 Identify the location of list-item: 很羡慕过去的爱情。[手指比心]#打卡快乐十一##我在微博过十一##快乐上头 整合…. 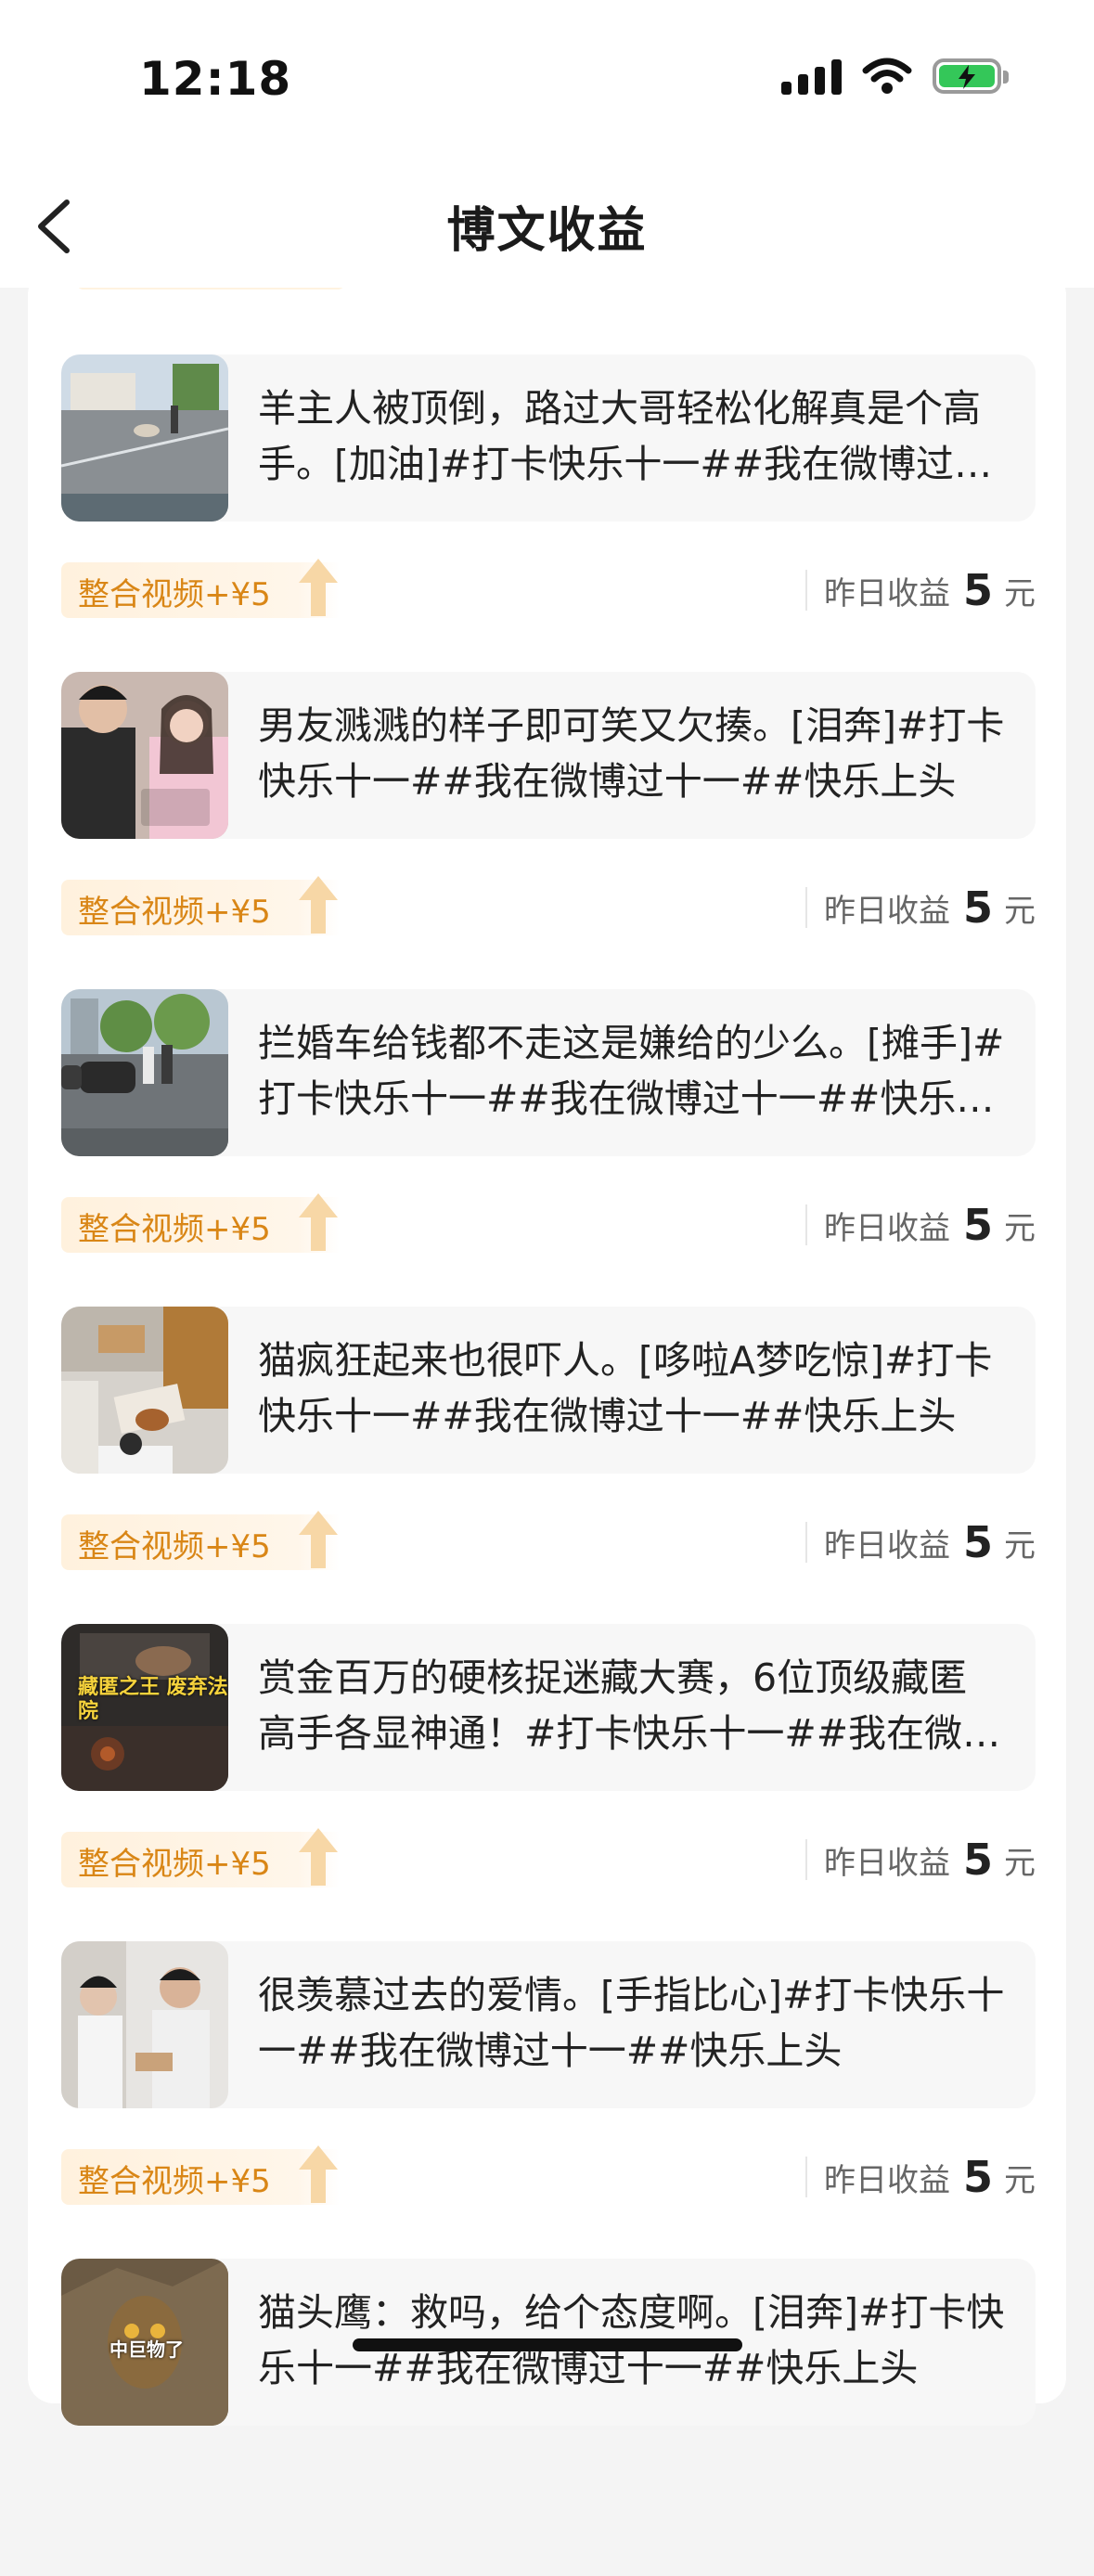
(547, 2100).